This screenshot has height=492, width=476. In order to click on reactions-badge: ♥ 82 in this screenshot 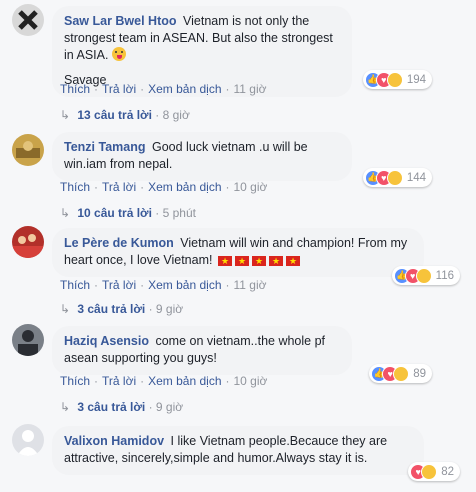, I will do `click(434, 471)`.